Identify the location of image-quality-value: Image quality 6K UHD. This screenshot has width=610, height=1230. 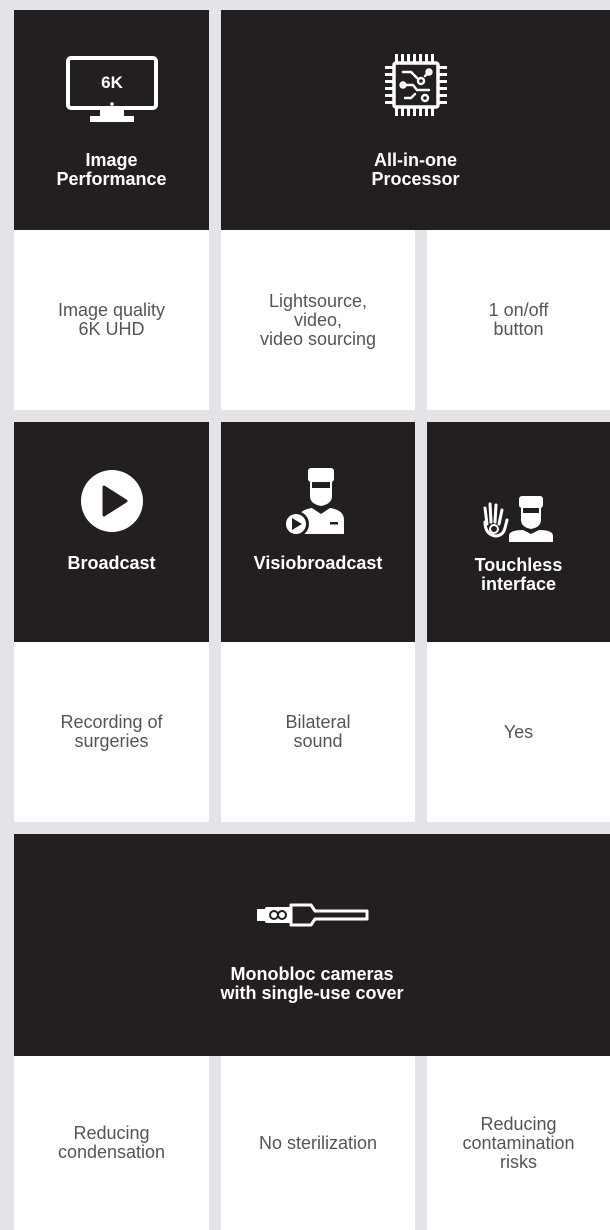
(111, 320).